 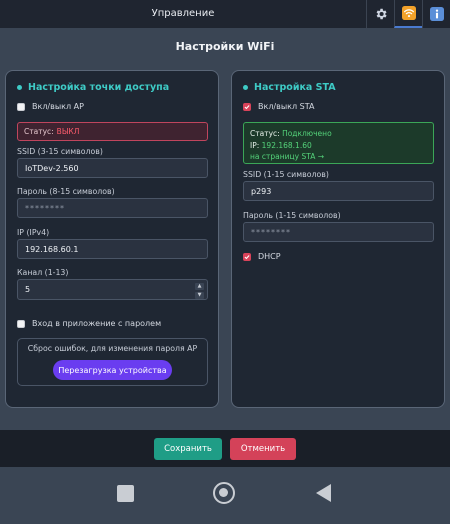 I want to click on ap-panel-title: Настройка точки доступа, so click(x=99, y=87).